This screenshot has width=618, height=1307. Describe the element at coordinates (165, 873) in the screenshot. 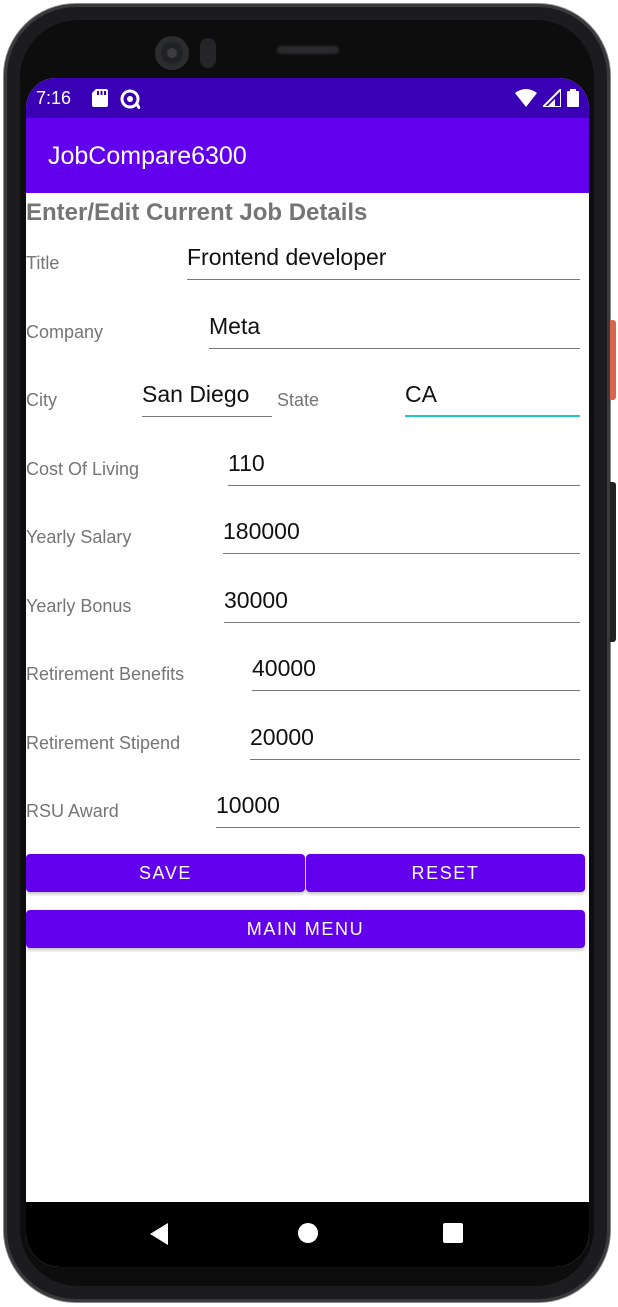

I see `save-button: SAVE` at that location.